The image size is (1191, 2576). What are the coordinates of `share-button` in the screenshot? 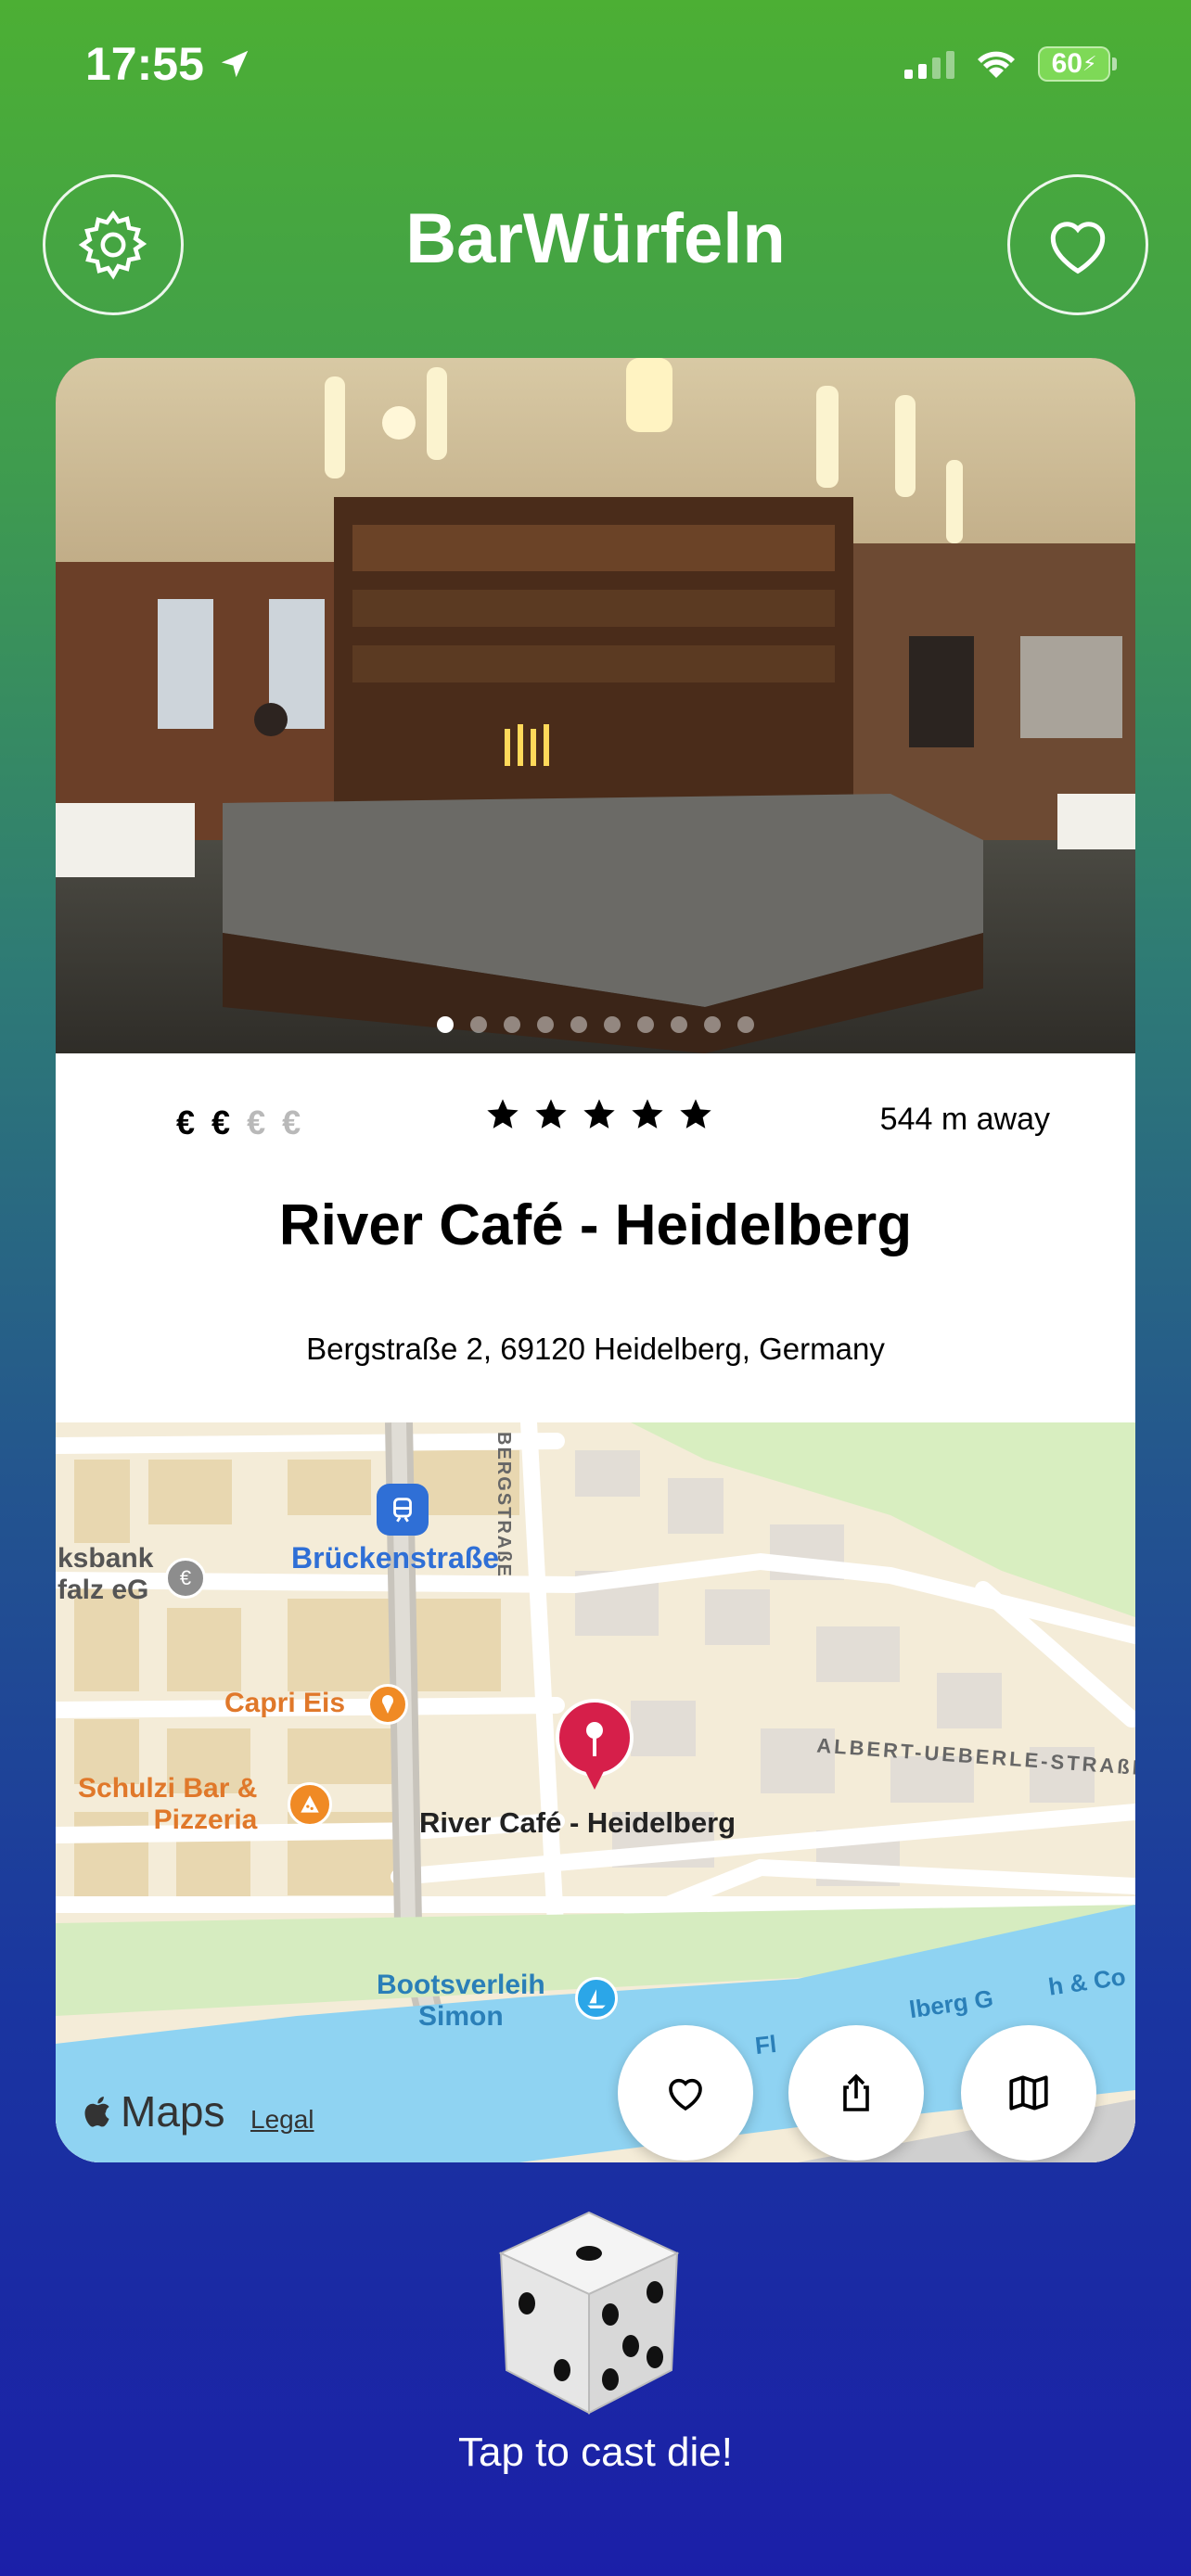 It's located at (856, 2093).